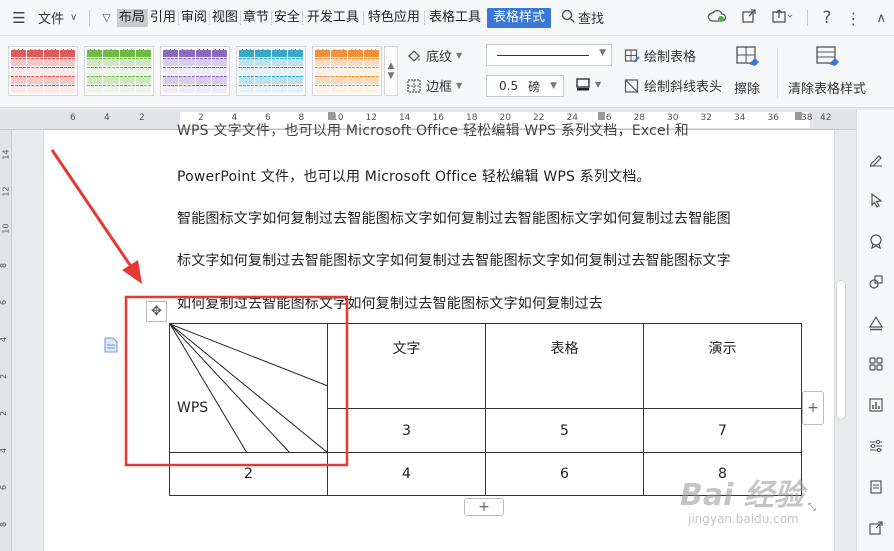  What do you see at coordinates (4, 413) in the screenshot?
I see `ruler-number: 2` at bounding box center [4, 413].